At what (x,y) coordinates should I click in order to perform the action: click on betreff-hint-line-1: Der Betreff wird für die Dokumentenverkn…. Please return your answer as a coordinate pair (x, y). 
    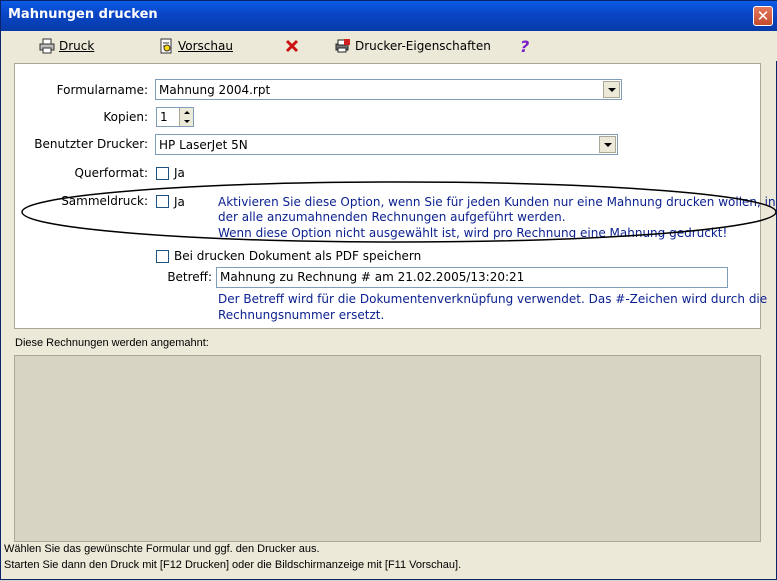
    Looking at the image, I should click on (493, 299).